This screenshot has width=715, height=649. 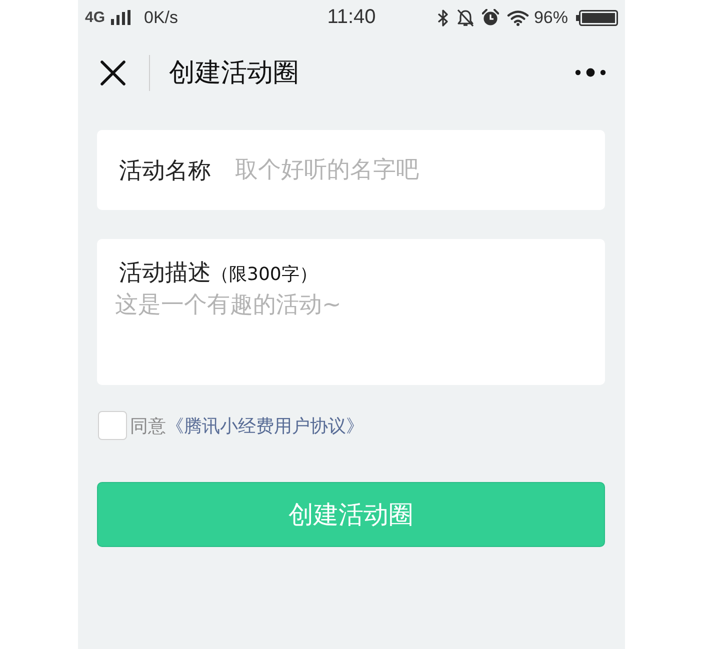 What do you see at coordinates (264, 275) in the screenshot?
I see `length-limit-hint: （限300字）` at bounding box center [264, 275].